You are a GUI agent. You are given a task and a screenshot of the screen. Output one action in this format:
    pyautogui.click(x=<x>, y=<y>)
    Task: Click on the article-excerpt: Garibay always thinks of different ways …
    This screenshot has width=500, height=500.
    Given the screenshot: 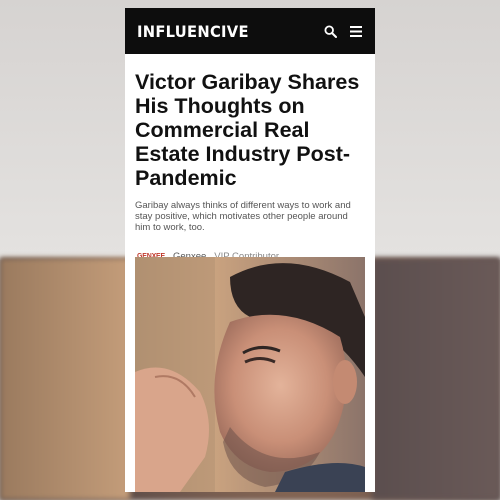 What is the action you would take?
    pyautogui.click(x=243, y=216)
    